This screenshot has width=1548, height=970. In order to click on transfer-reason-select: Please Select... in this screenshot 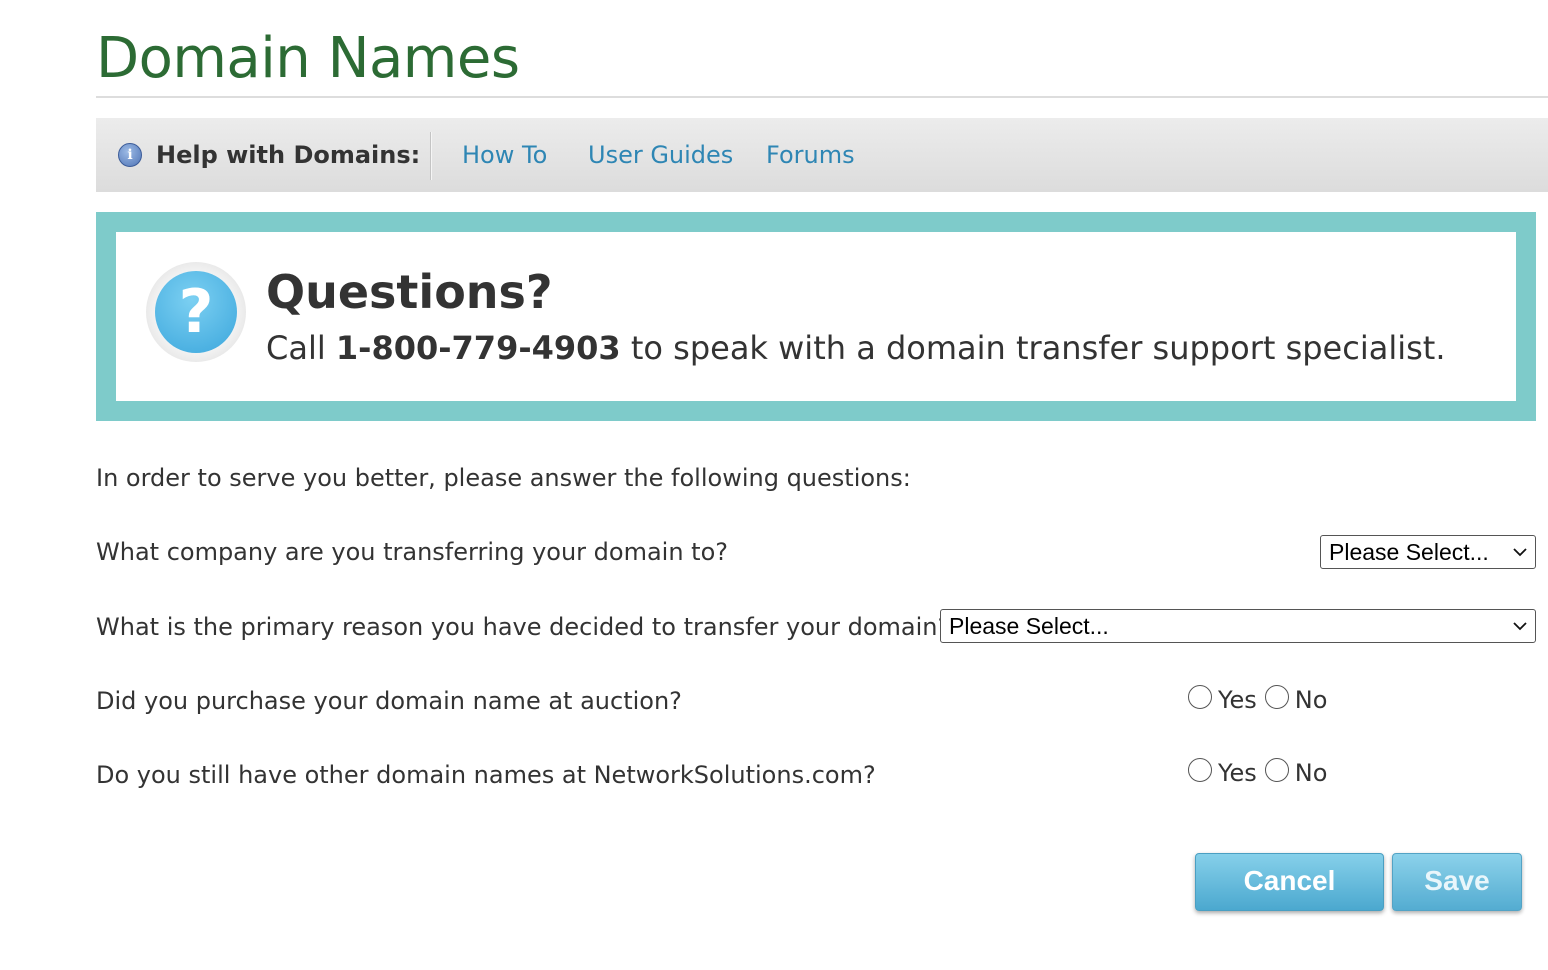, I will do `click(1238, 626)`.